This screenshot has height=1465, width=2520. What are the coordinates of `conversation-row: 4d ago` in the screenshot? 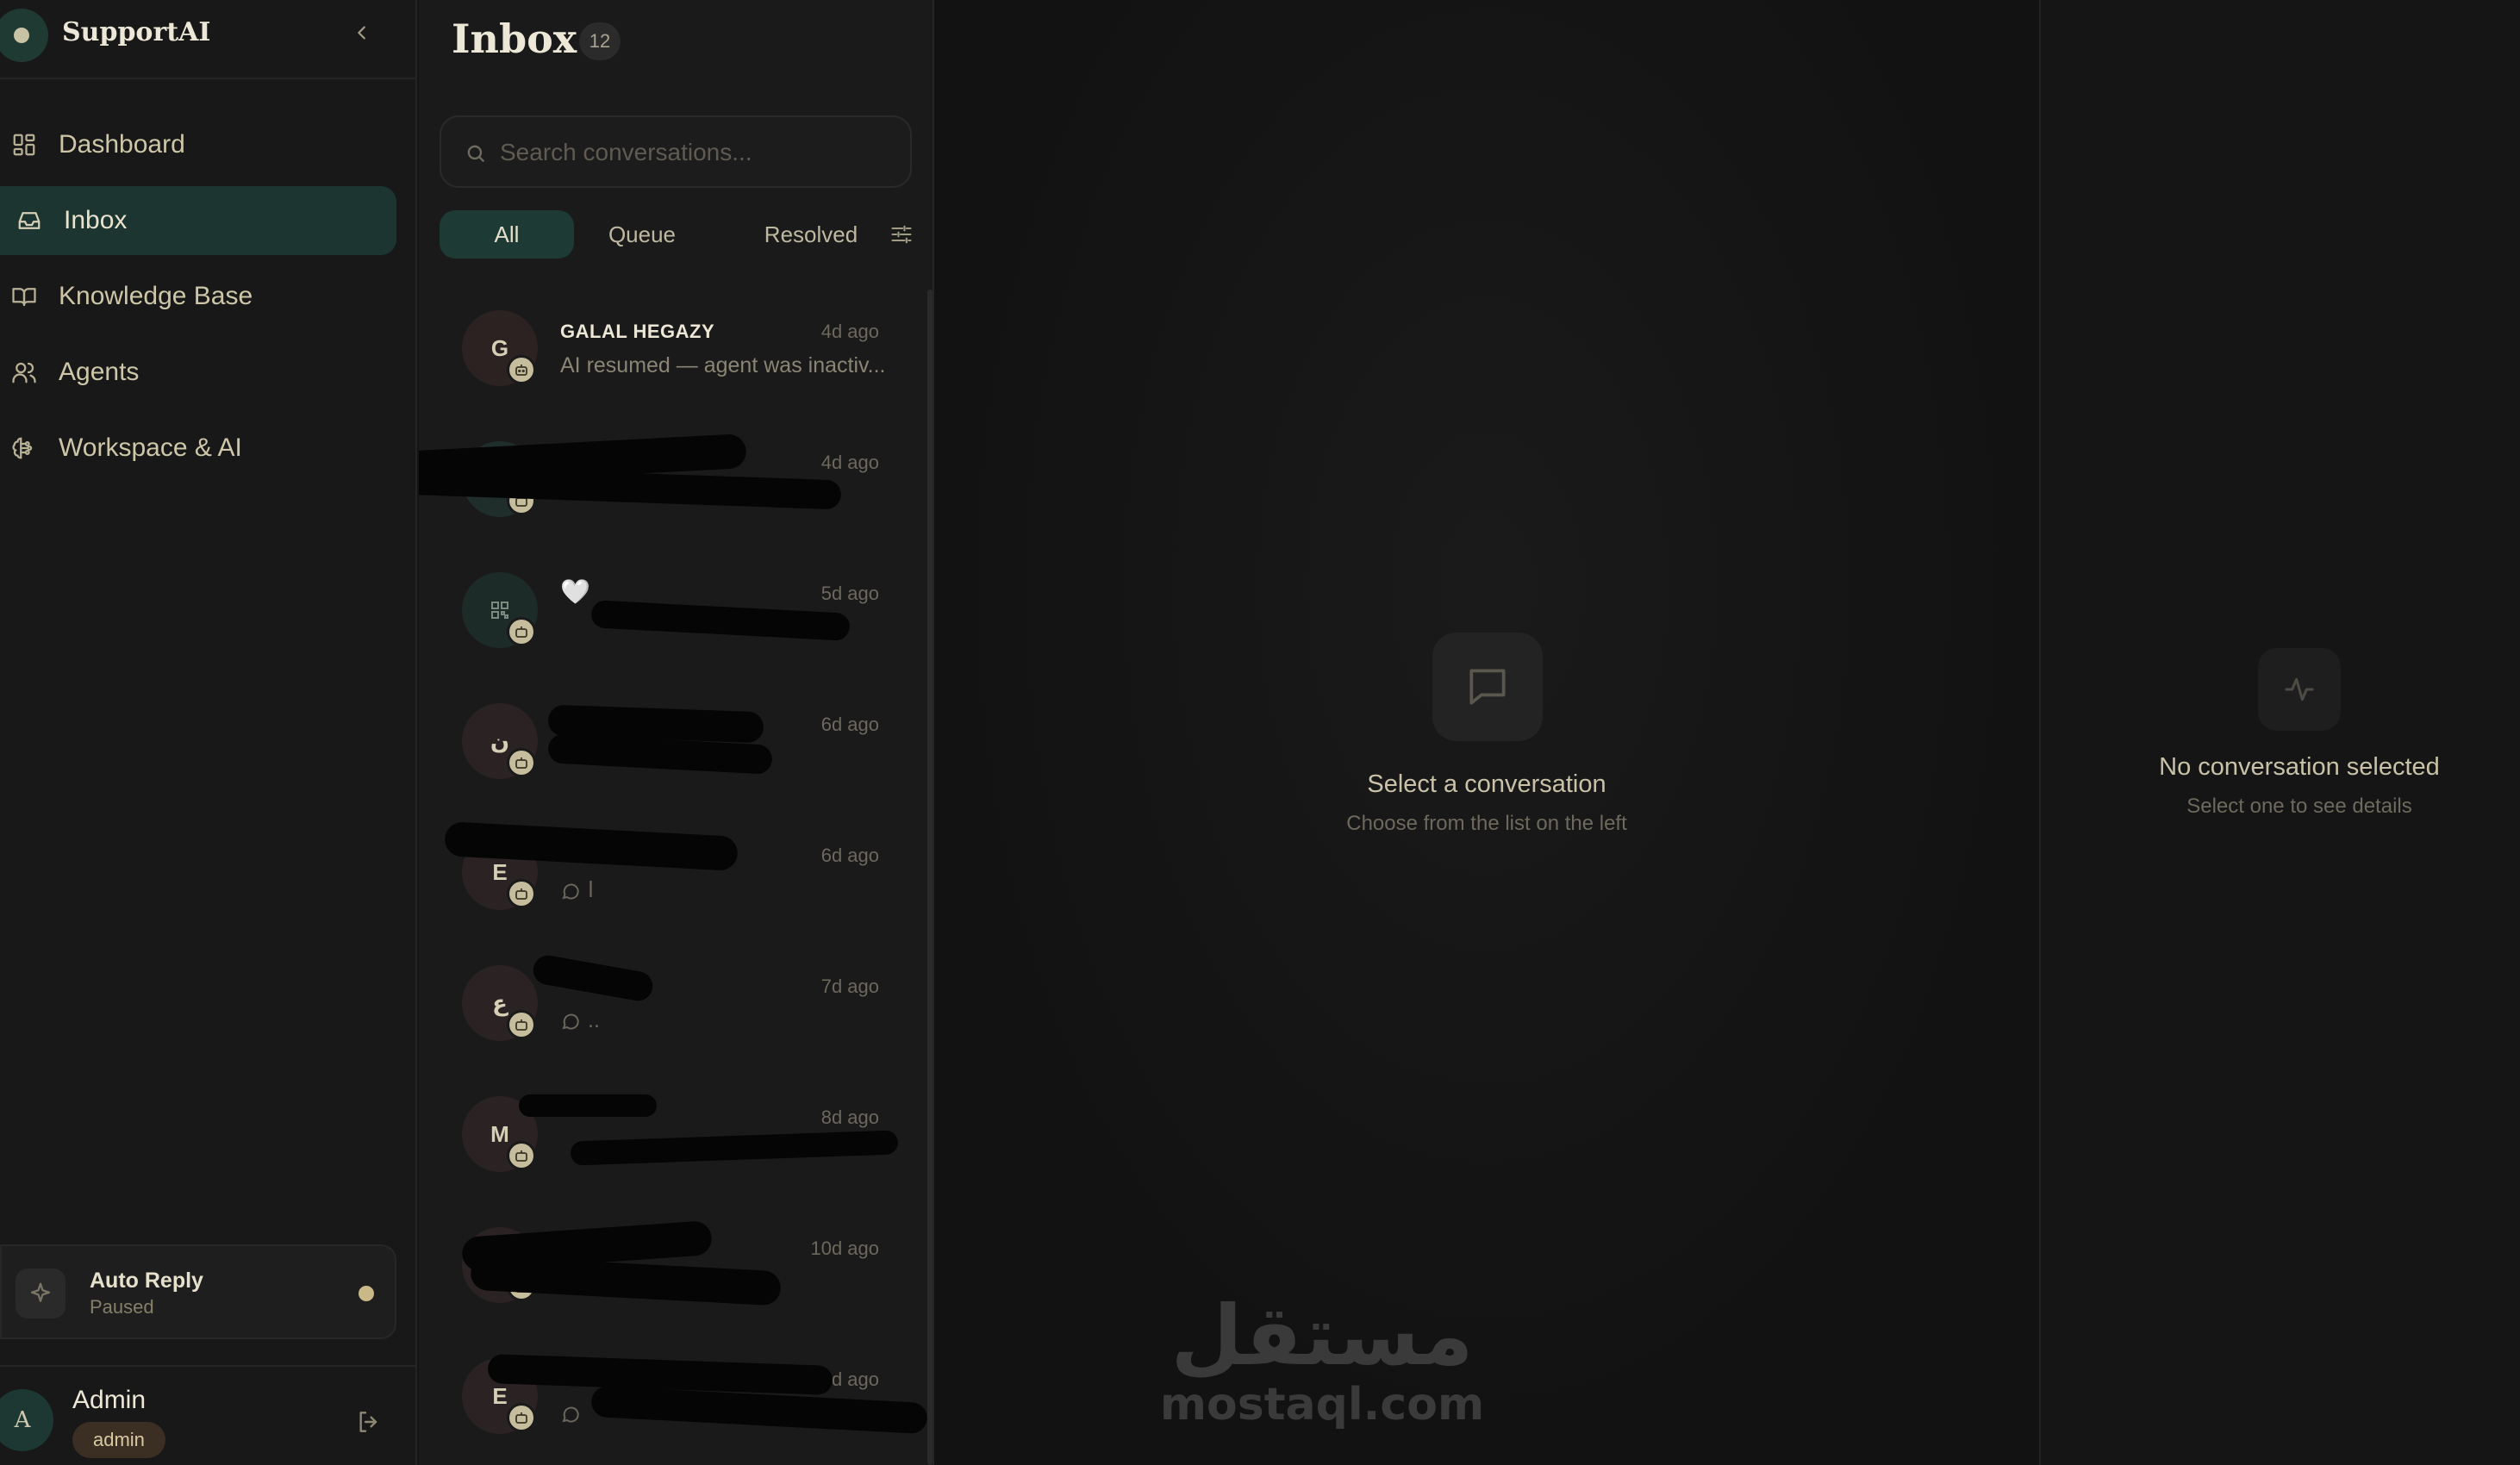 It's located at (673, 487).